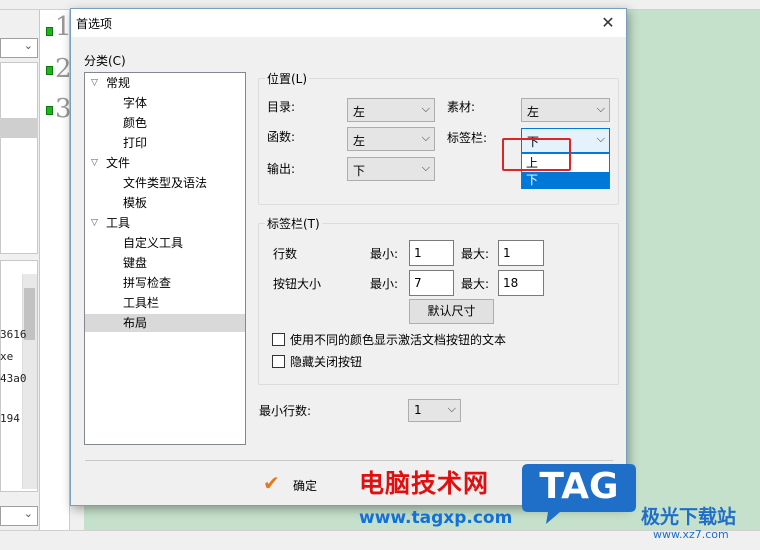  Describe the element at coordinates (475, 284) in the screenshot. I see `size-max-label: 最大:` at that location.